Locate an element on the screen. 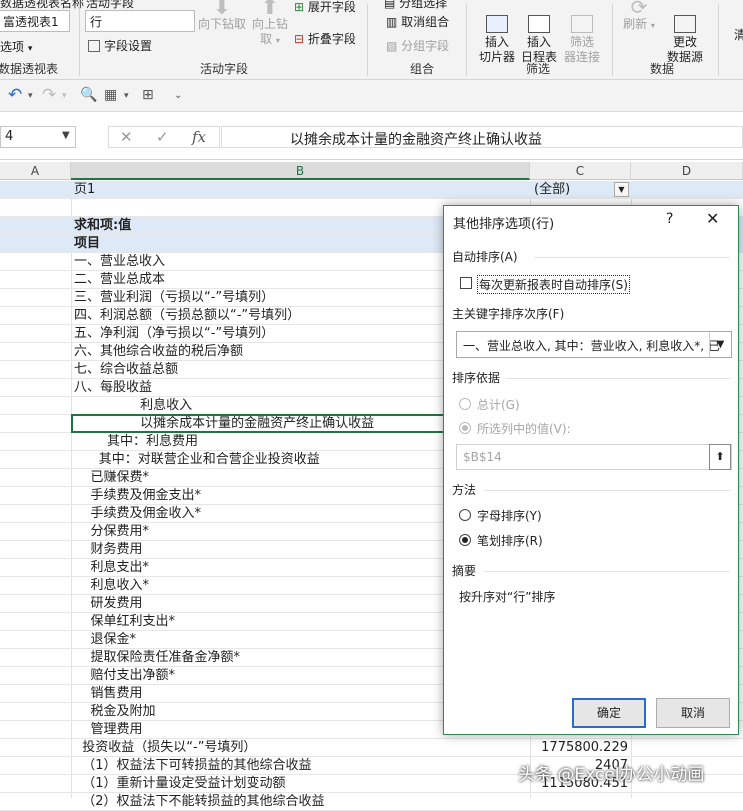 This screenshot has height=811, width=743. collapse-field-button: ⊟ 折叠字段 is located at coordinates (325, 38).